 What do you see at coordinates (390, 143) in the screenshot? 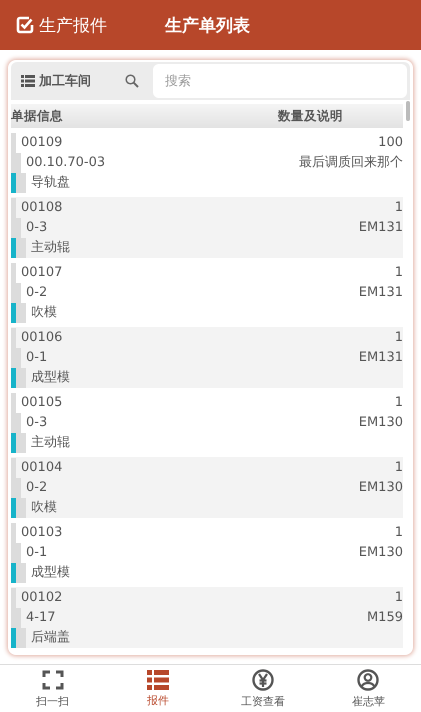
I see `quantity: 100` at bounding box center [390, 143].